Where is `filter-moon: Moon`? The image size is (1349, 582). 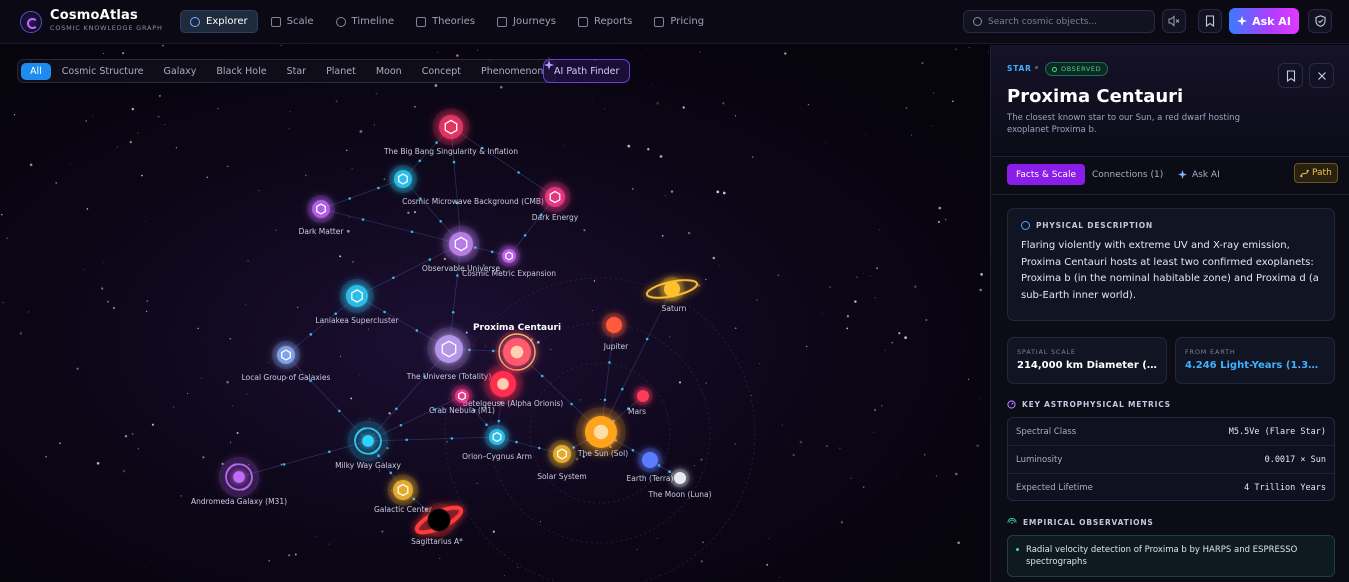
filter-moon: Moon is located at coordinates (389, 71).